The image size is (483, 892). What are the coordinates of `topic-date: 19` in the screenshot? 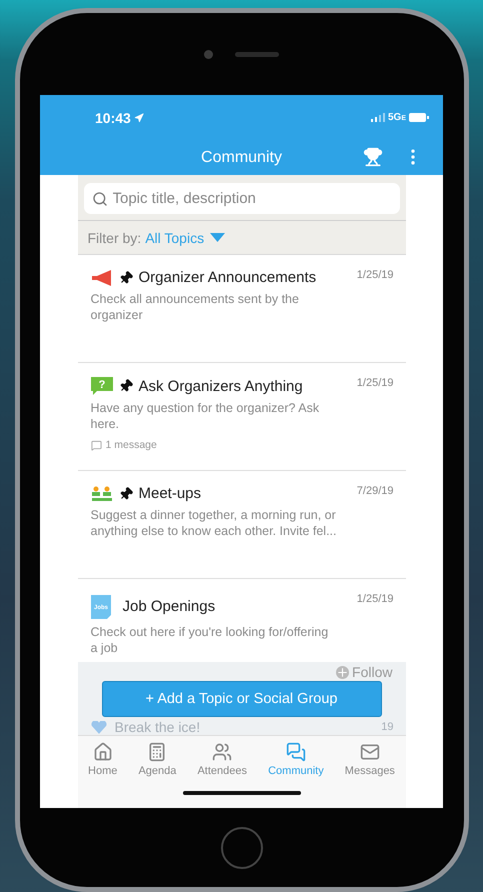 It's located at (387, 727).